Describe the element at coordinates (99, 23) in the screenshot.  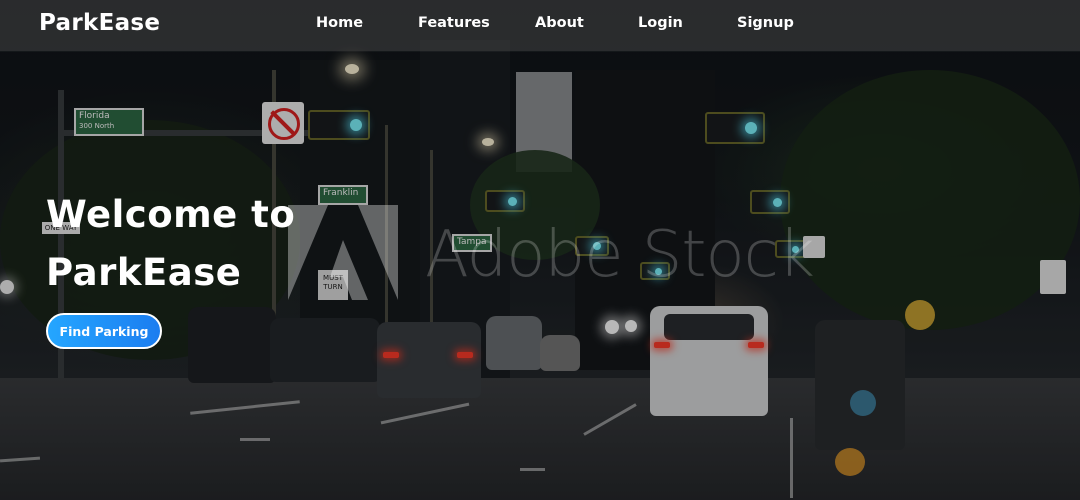
I see `brand-logo: ParkEase` at that location.